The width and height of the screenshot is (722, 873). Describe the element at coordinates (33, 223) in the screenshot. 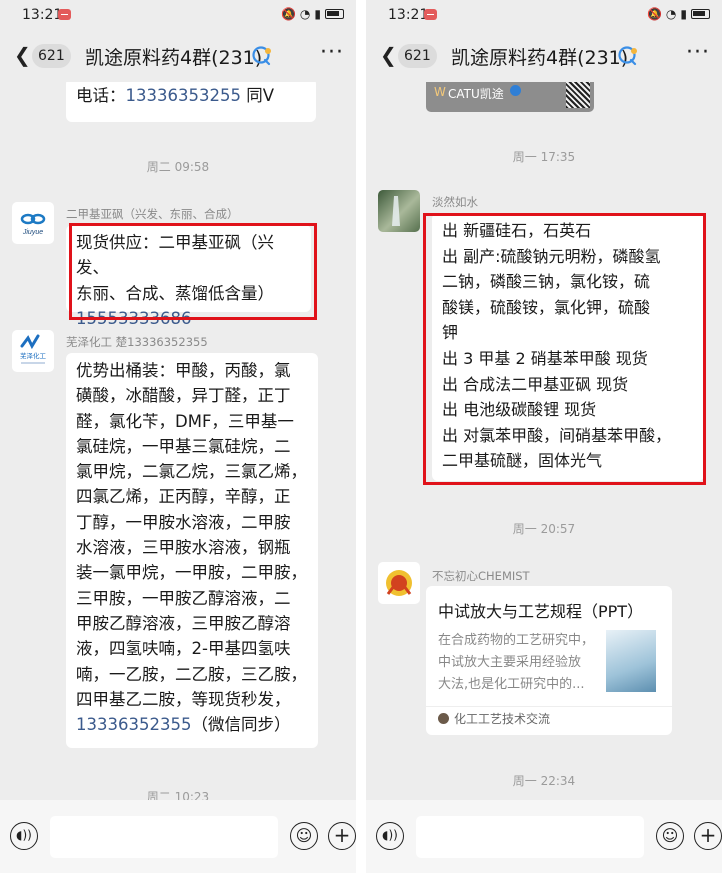

I see `avatar-jiuyue: Jiuyue` at that location.